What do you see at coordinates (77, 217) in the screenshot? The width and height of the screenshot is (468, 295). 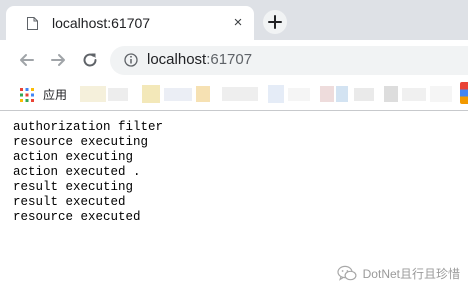 I see `log-line: resource executed` at bounding box center [77, 217].